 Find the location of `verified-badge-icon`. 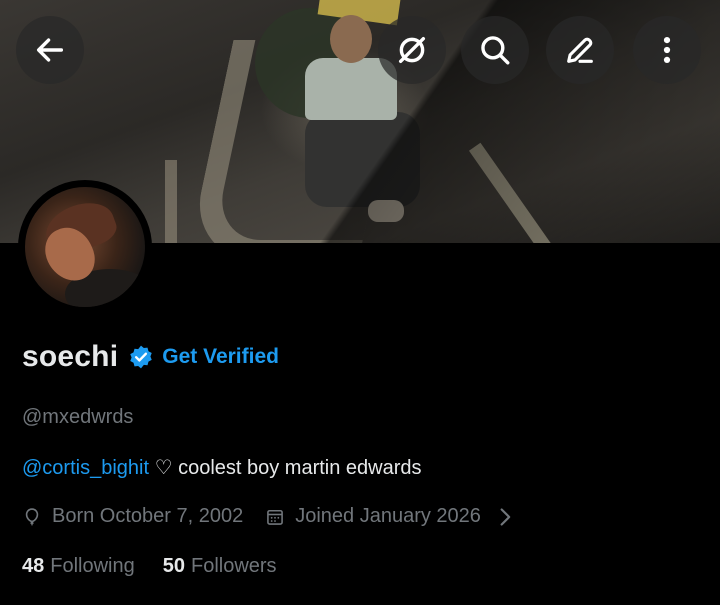

verified-badge-icon is located at coordinates (141, 357).